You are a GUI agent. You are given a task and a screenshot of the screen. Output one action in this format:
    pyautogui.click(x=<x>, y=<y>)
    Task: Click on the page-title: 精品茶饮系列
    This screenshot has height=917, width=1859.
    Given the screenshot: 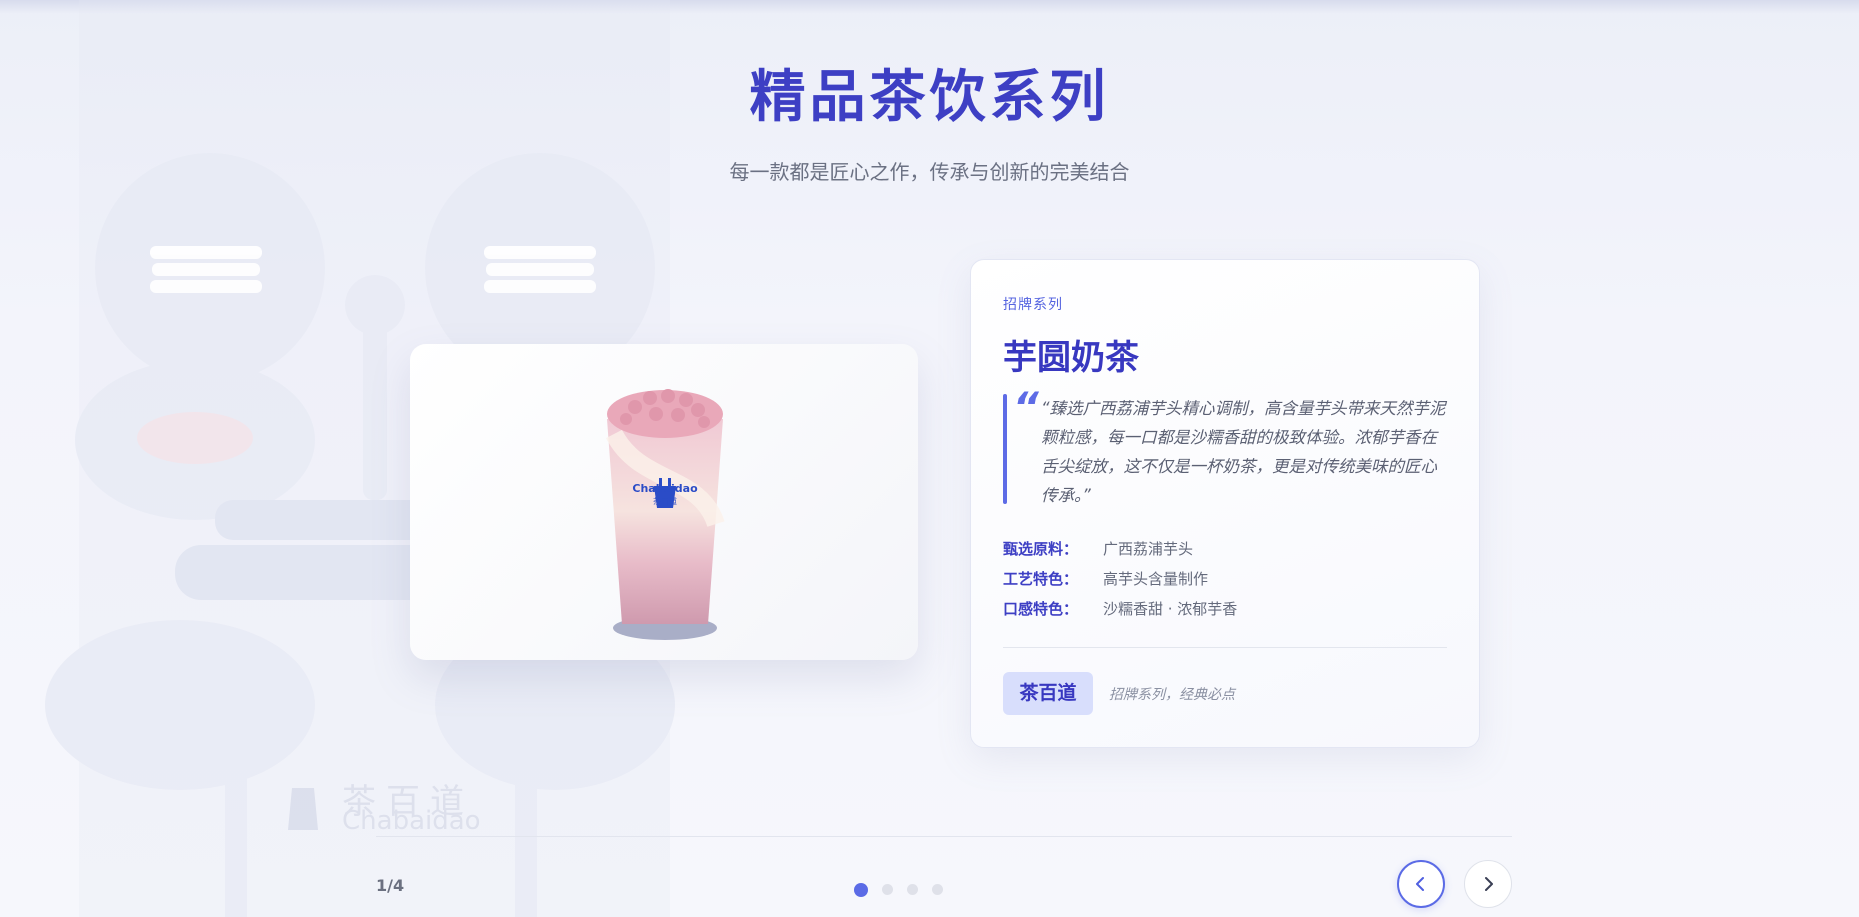 What is the action you would take?
    pyautogui.click(x=929, y=97)
    